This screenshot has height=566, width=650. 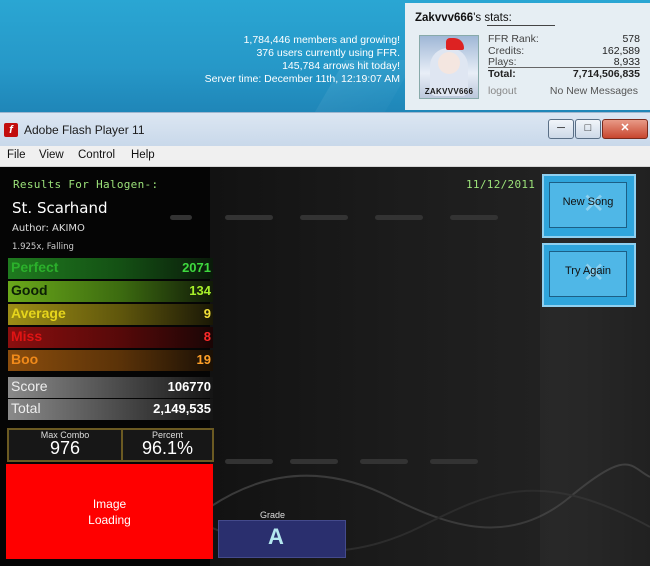 What do you see at coordinates (196, 267) in the screenshot?
I see `judge-value: 2071` at bounding box center [196, 267].